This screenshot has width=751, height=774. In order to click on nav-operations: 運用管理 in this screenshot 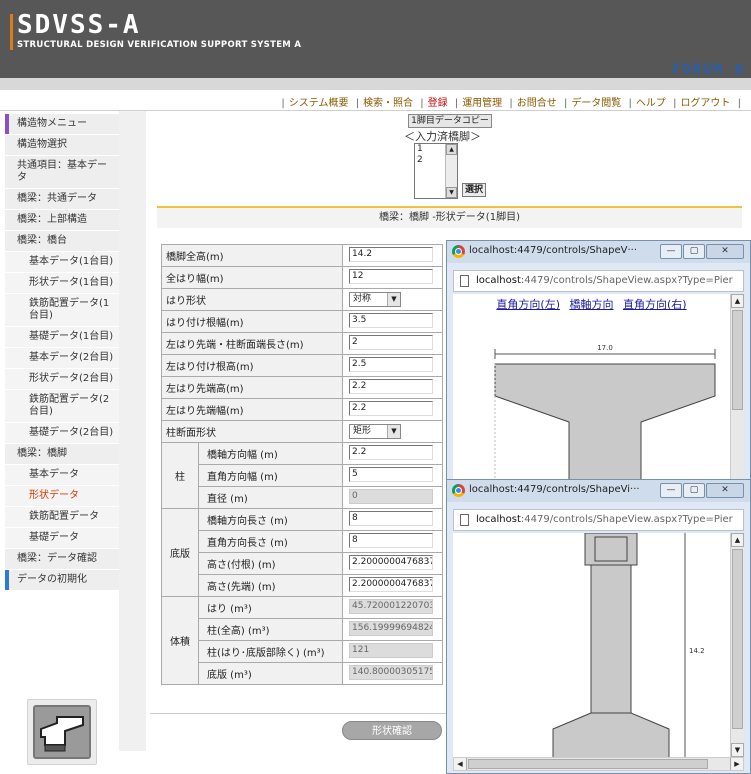, I will do `click(482, 103)`.